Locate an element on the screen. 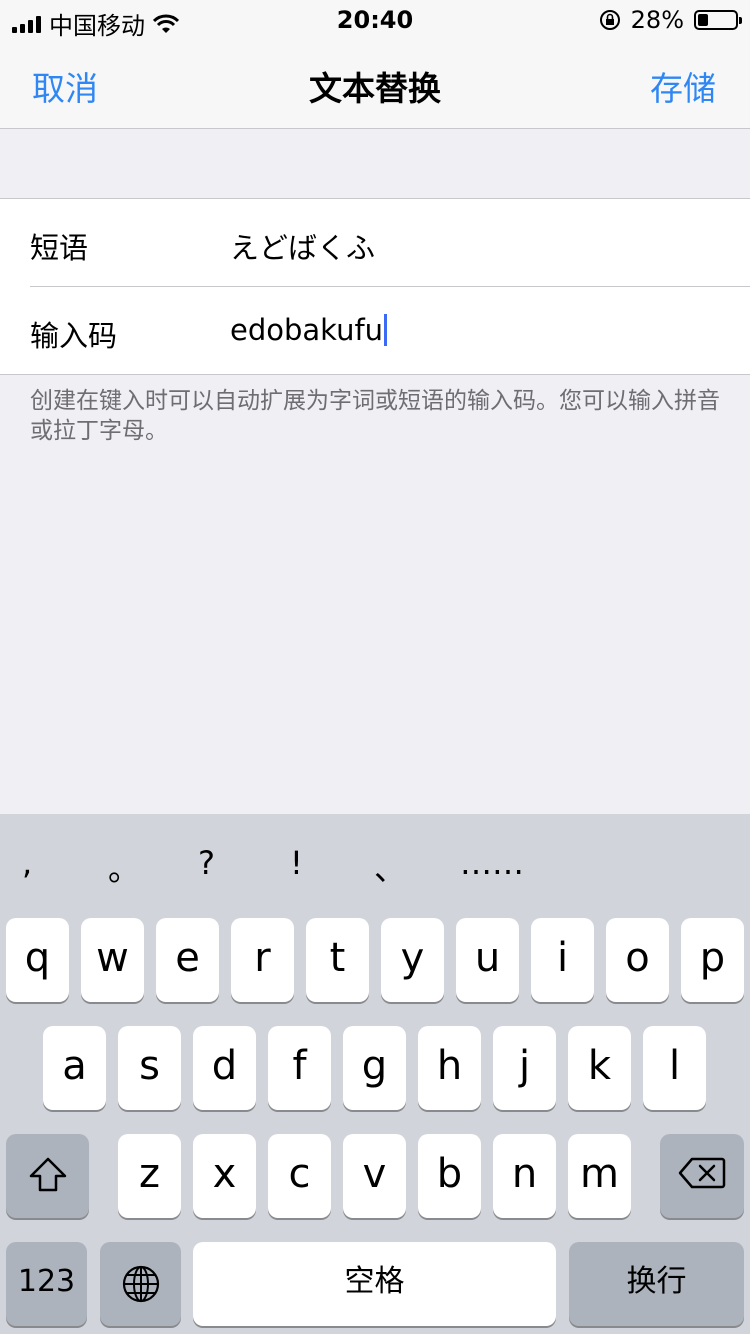 This screenshot has width=750, height=1334. numbers-key: 123 is located at coordinates (46, 1284).